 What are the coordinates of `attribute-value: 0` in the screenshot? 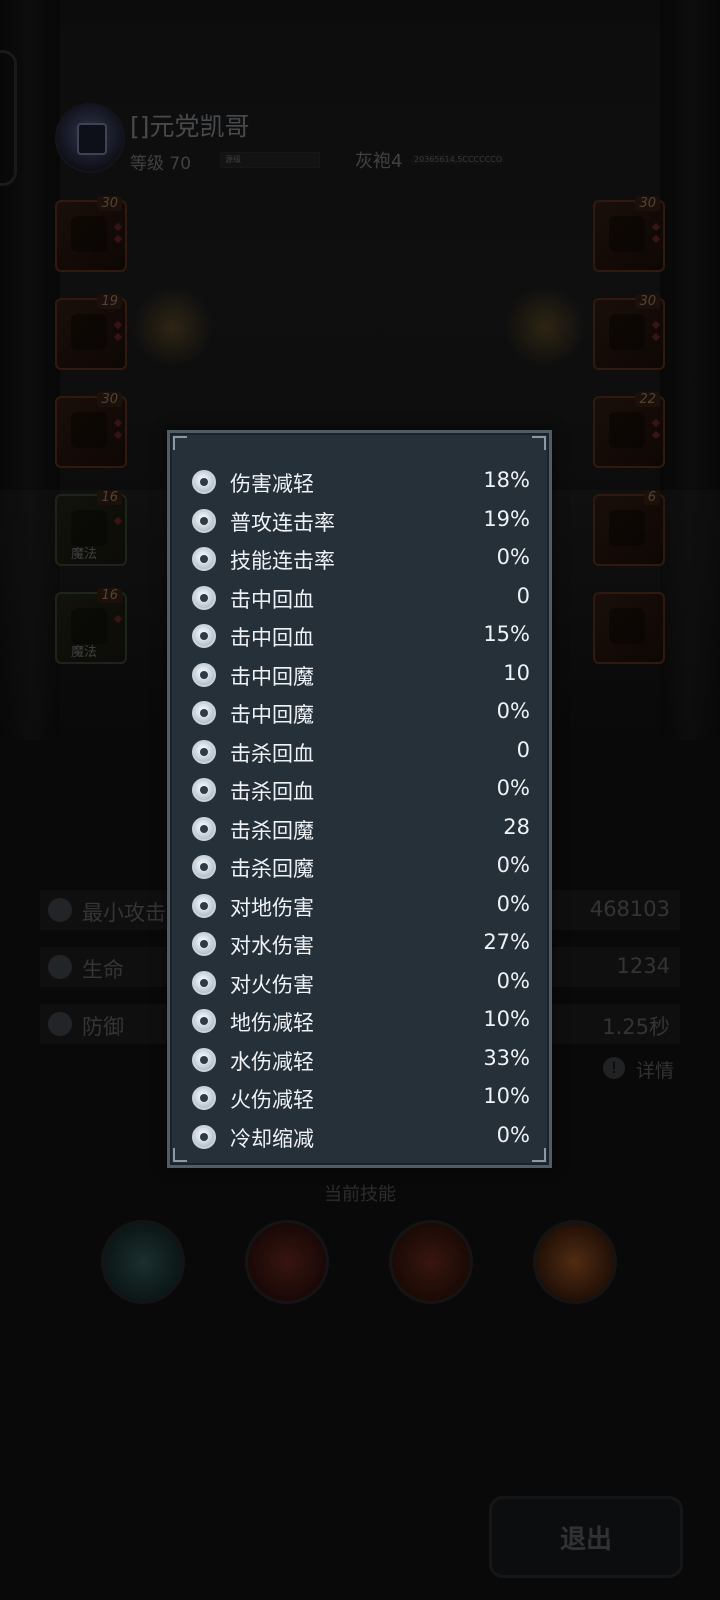 It's located at (523, 749).